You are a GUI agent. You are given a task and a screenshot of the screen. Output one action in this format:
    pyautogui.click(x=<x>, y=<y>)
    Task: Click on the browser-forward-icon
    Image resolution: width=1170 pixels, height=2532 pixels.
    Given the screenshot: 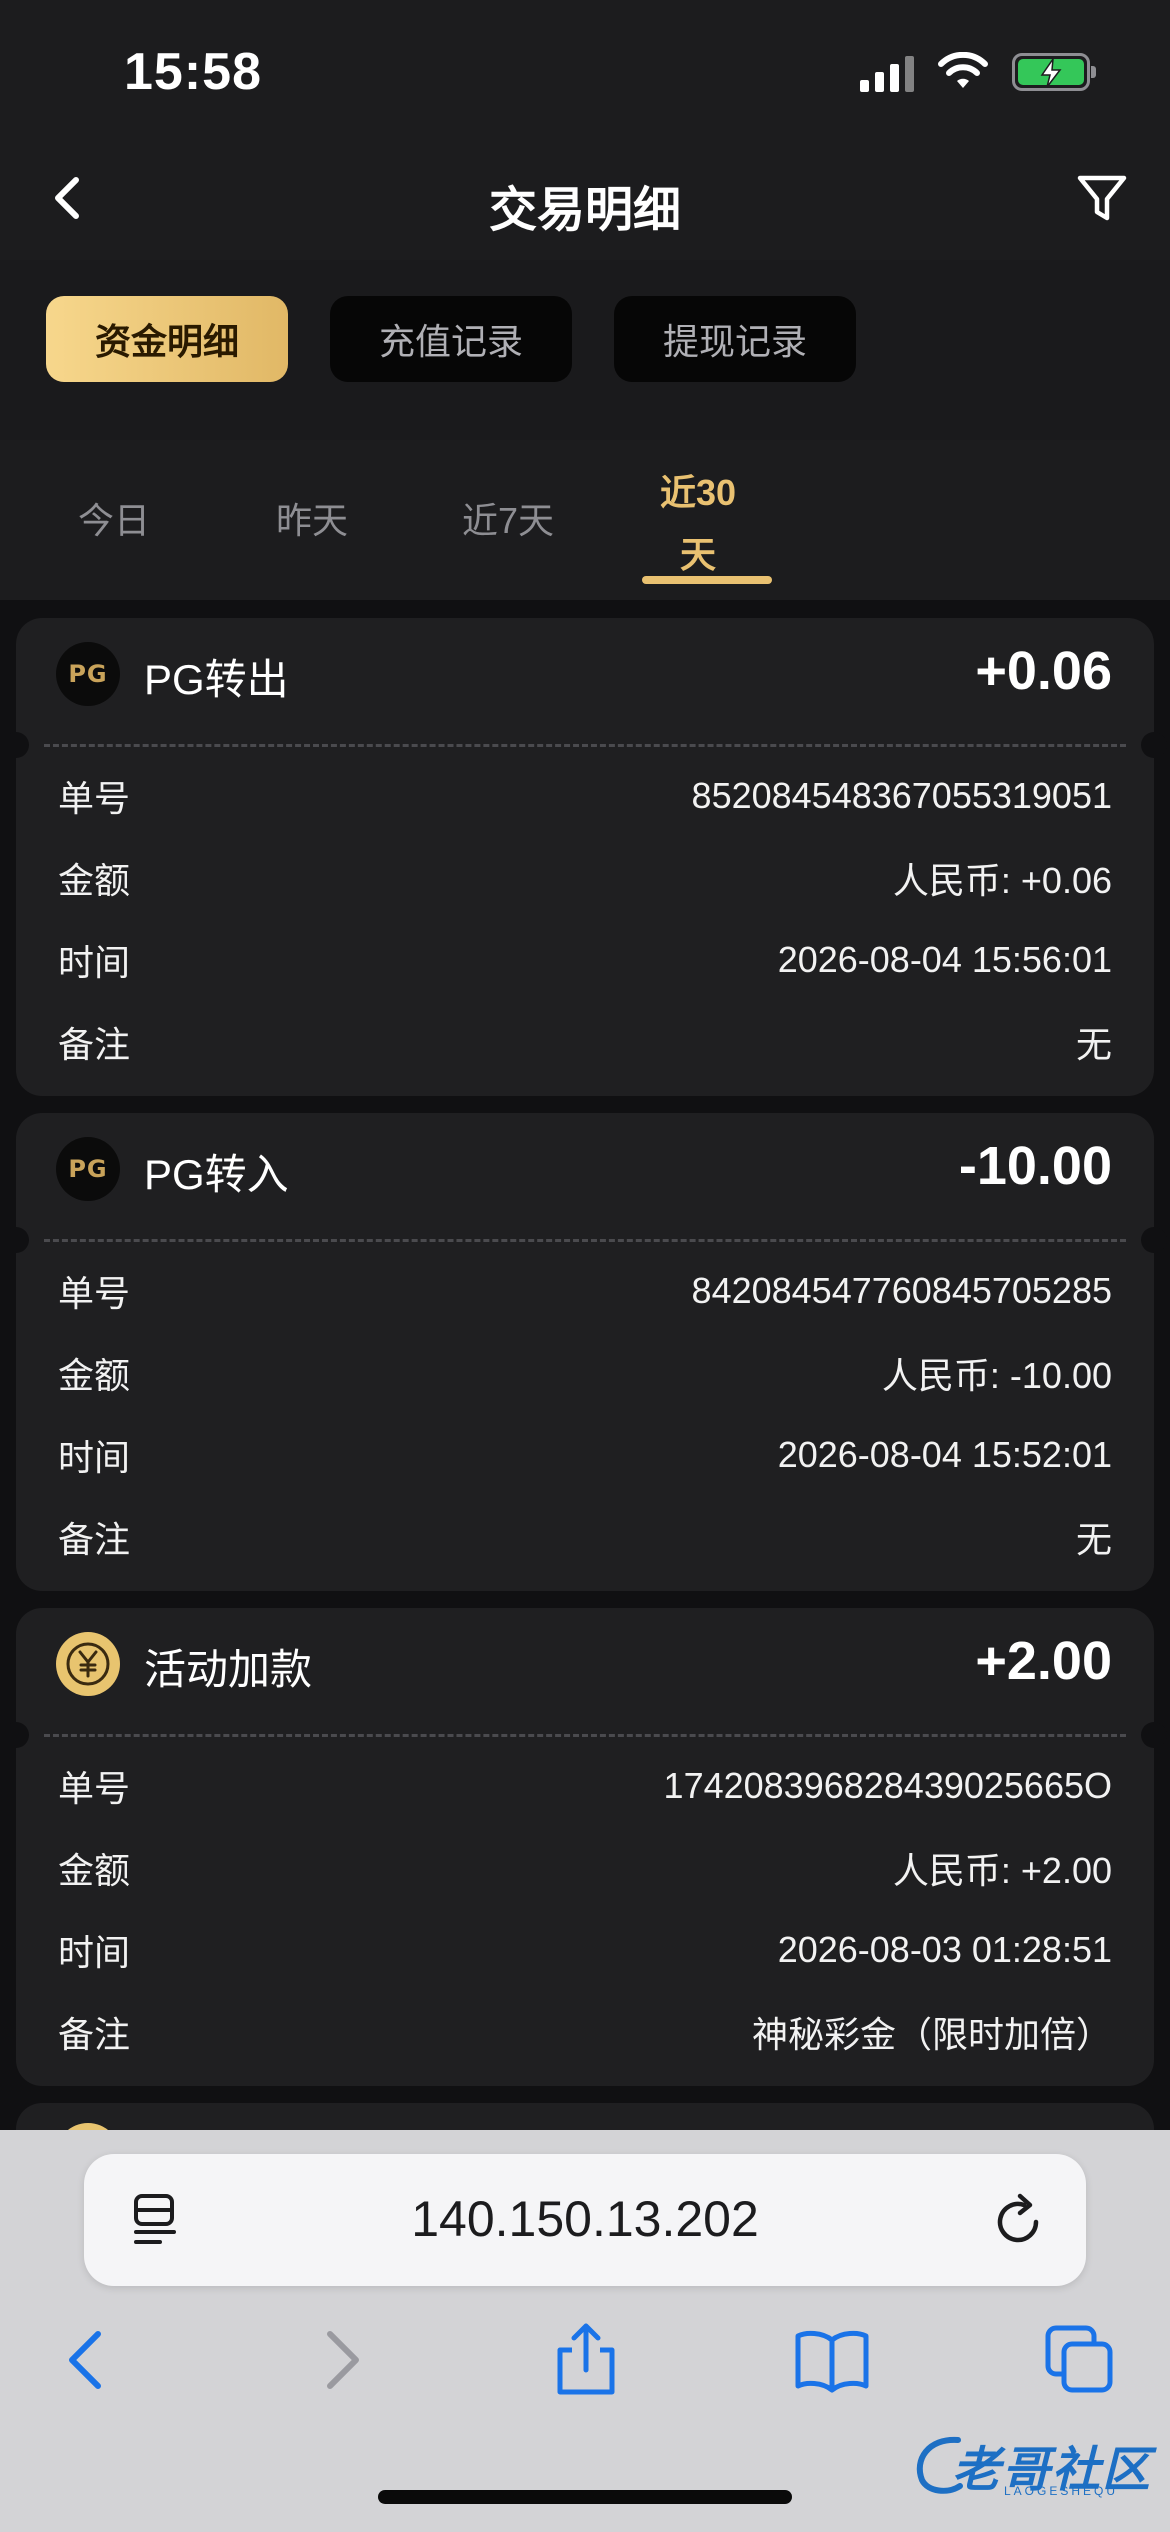 What is the action you would take?
    pyautogui.click(x=340, y=2360)
    